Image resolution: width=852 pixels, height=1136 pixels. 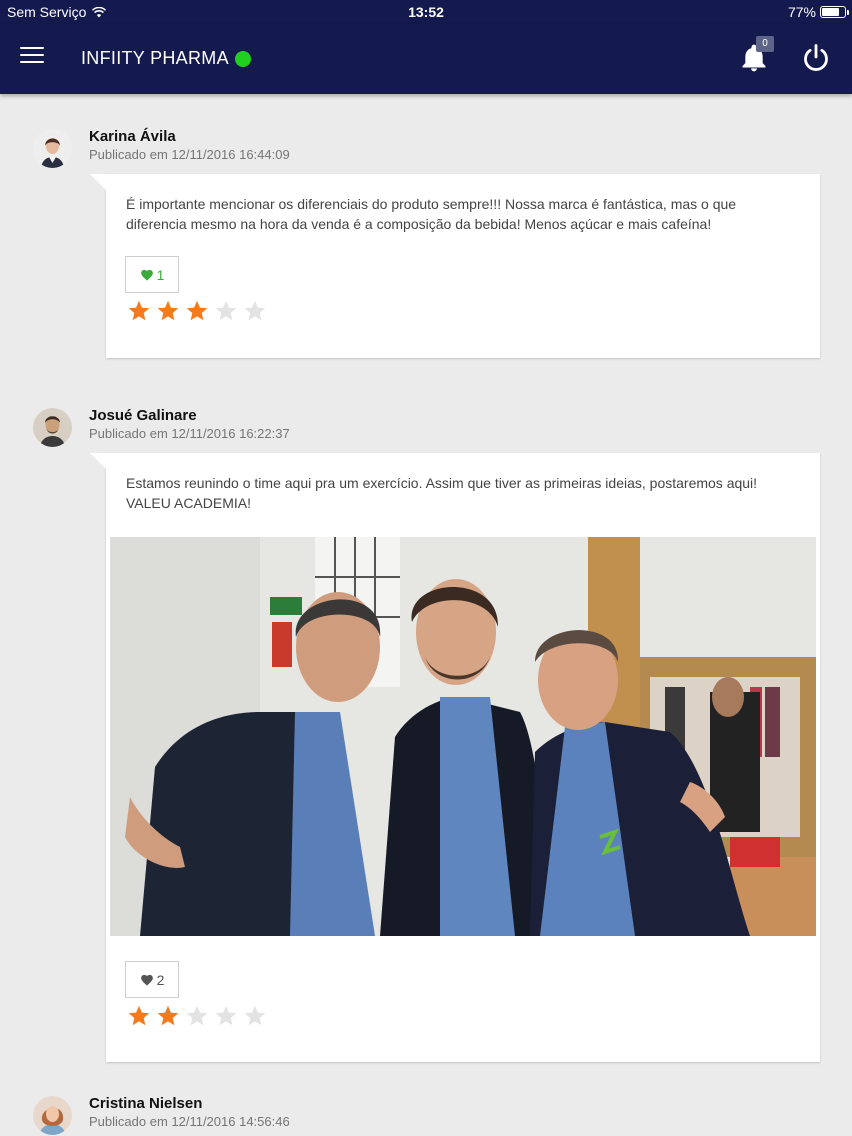 I want to click on like-button: 1, so click(x=152, y=274).